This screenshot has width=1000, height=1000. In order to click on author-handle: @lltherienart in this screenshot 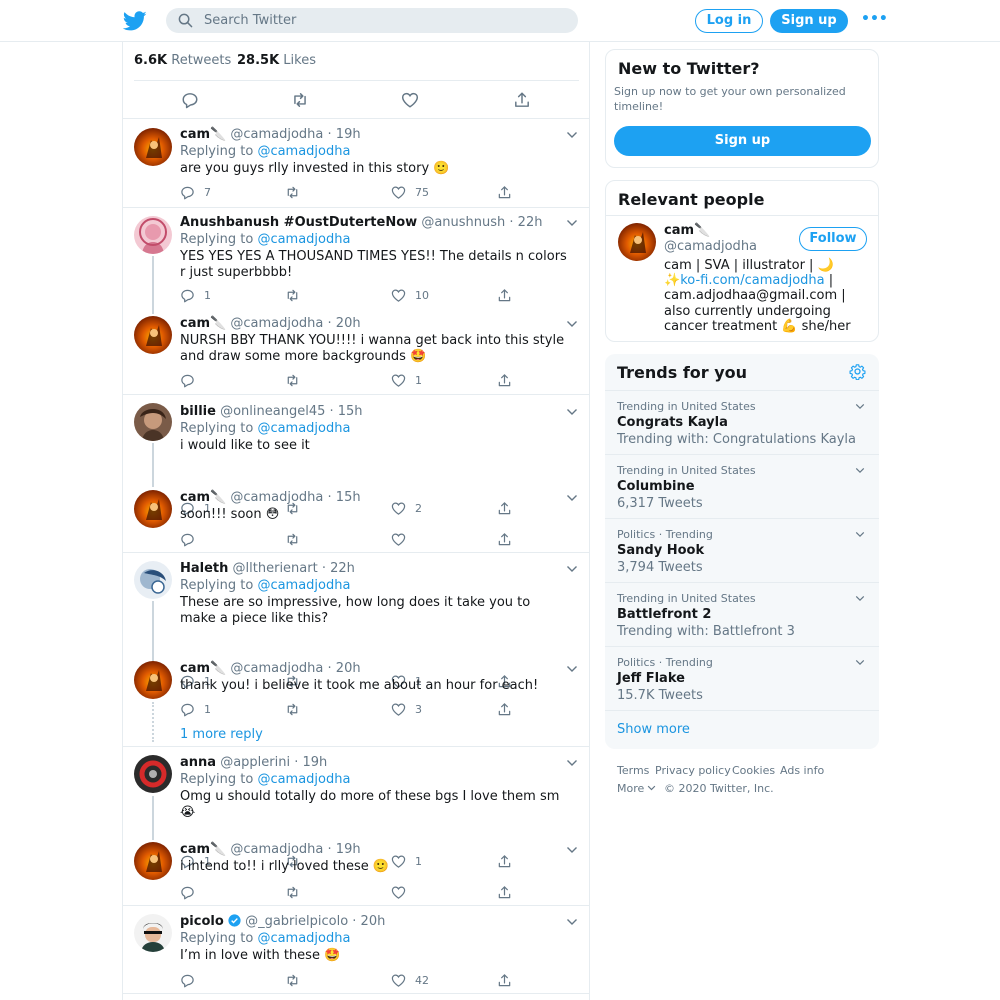, I will do `click(275, 568)`.